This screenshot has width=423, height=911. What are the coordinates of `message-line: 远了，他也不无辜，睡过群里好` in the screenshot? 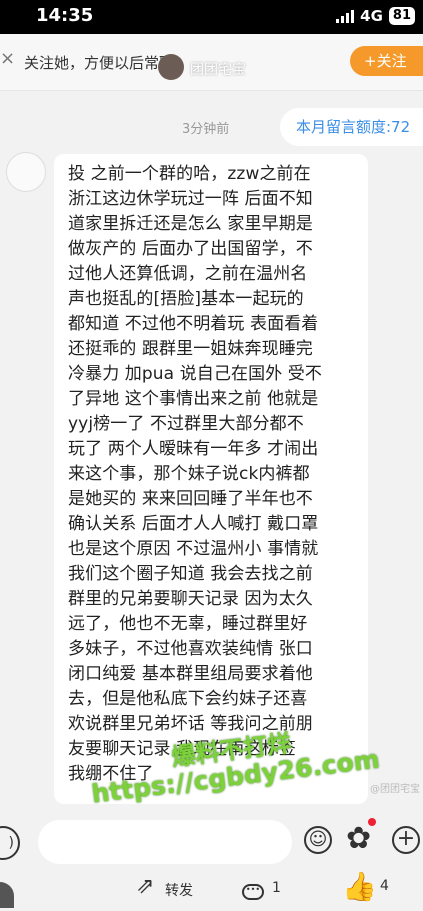 It's located at (188, 624).